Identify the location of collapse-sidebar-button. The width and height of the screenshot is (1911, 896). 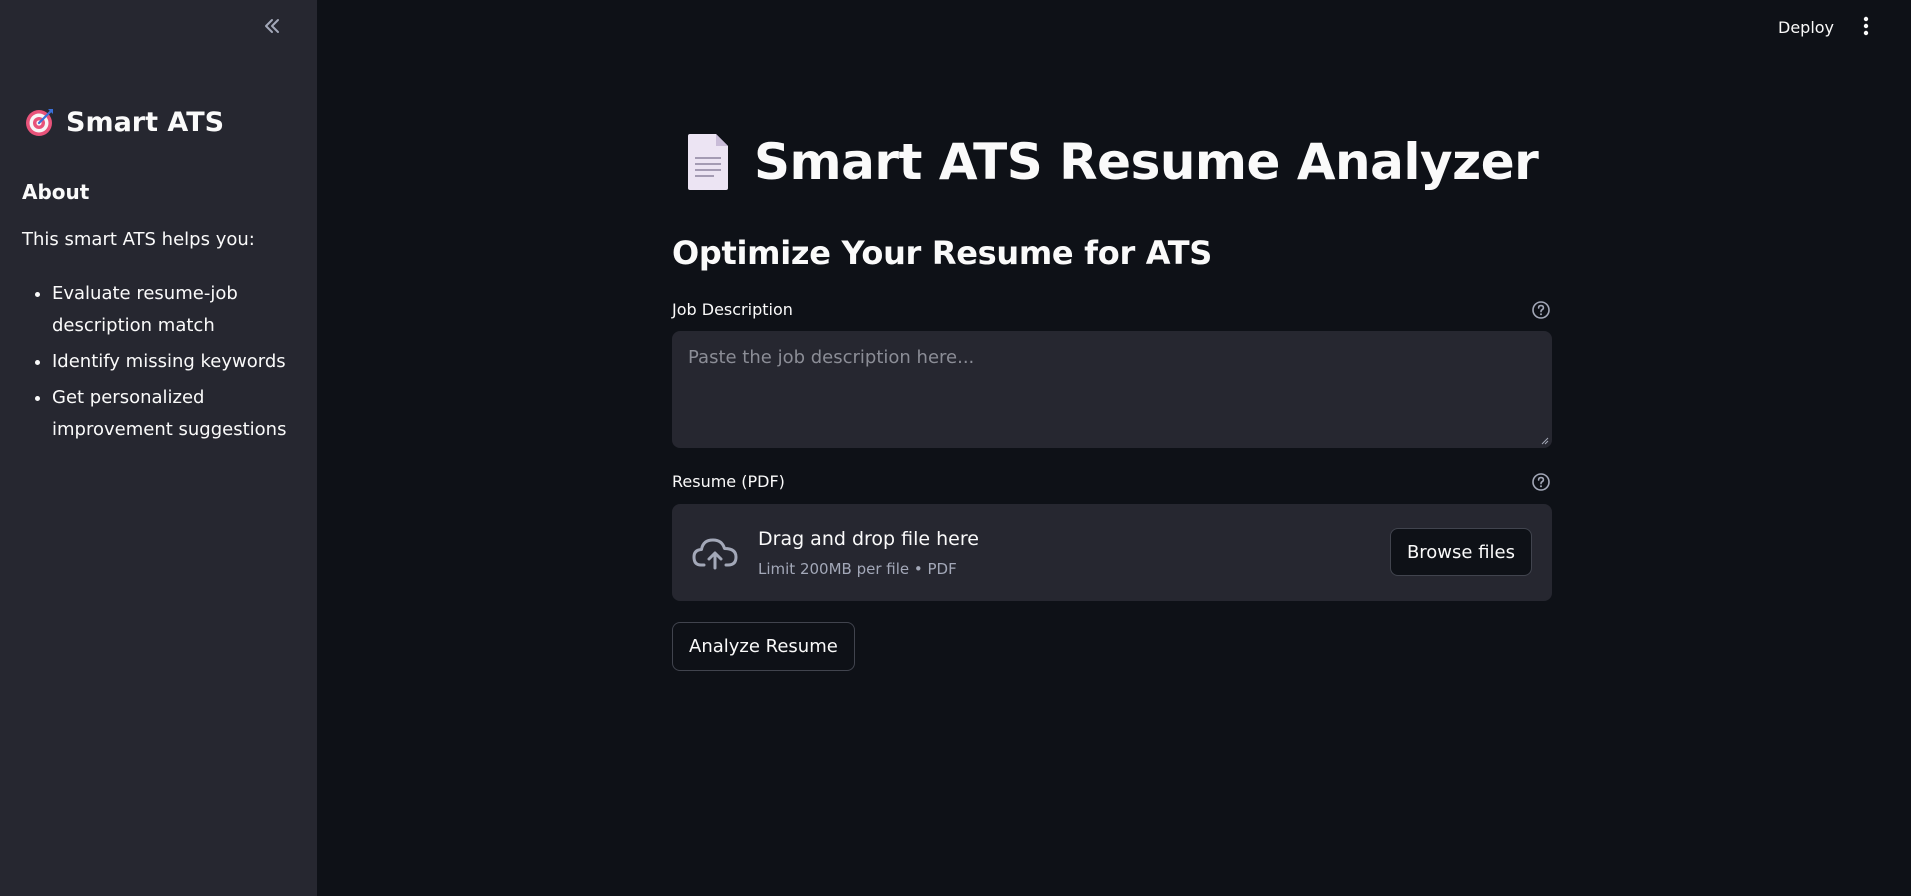
(272, 26).